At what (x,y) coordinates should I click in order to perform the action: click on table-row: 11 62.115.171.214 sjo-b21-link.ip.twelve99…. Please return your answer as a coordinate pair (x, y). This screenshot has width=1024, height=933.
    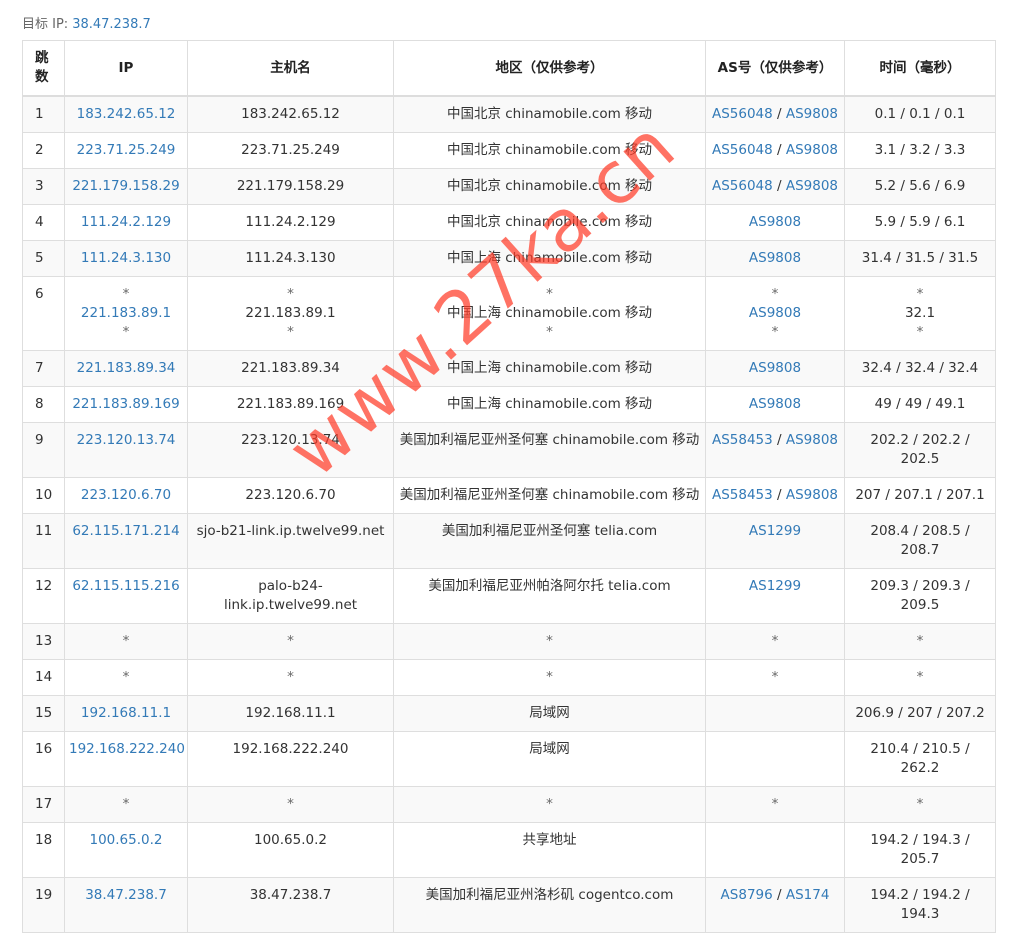
    Looking at the image, I should click on (509, 541).